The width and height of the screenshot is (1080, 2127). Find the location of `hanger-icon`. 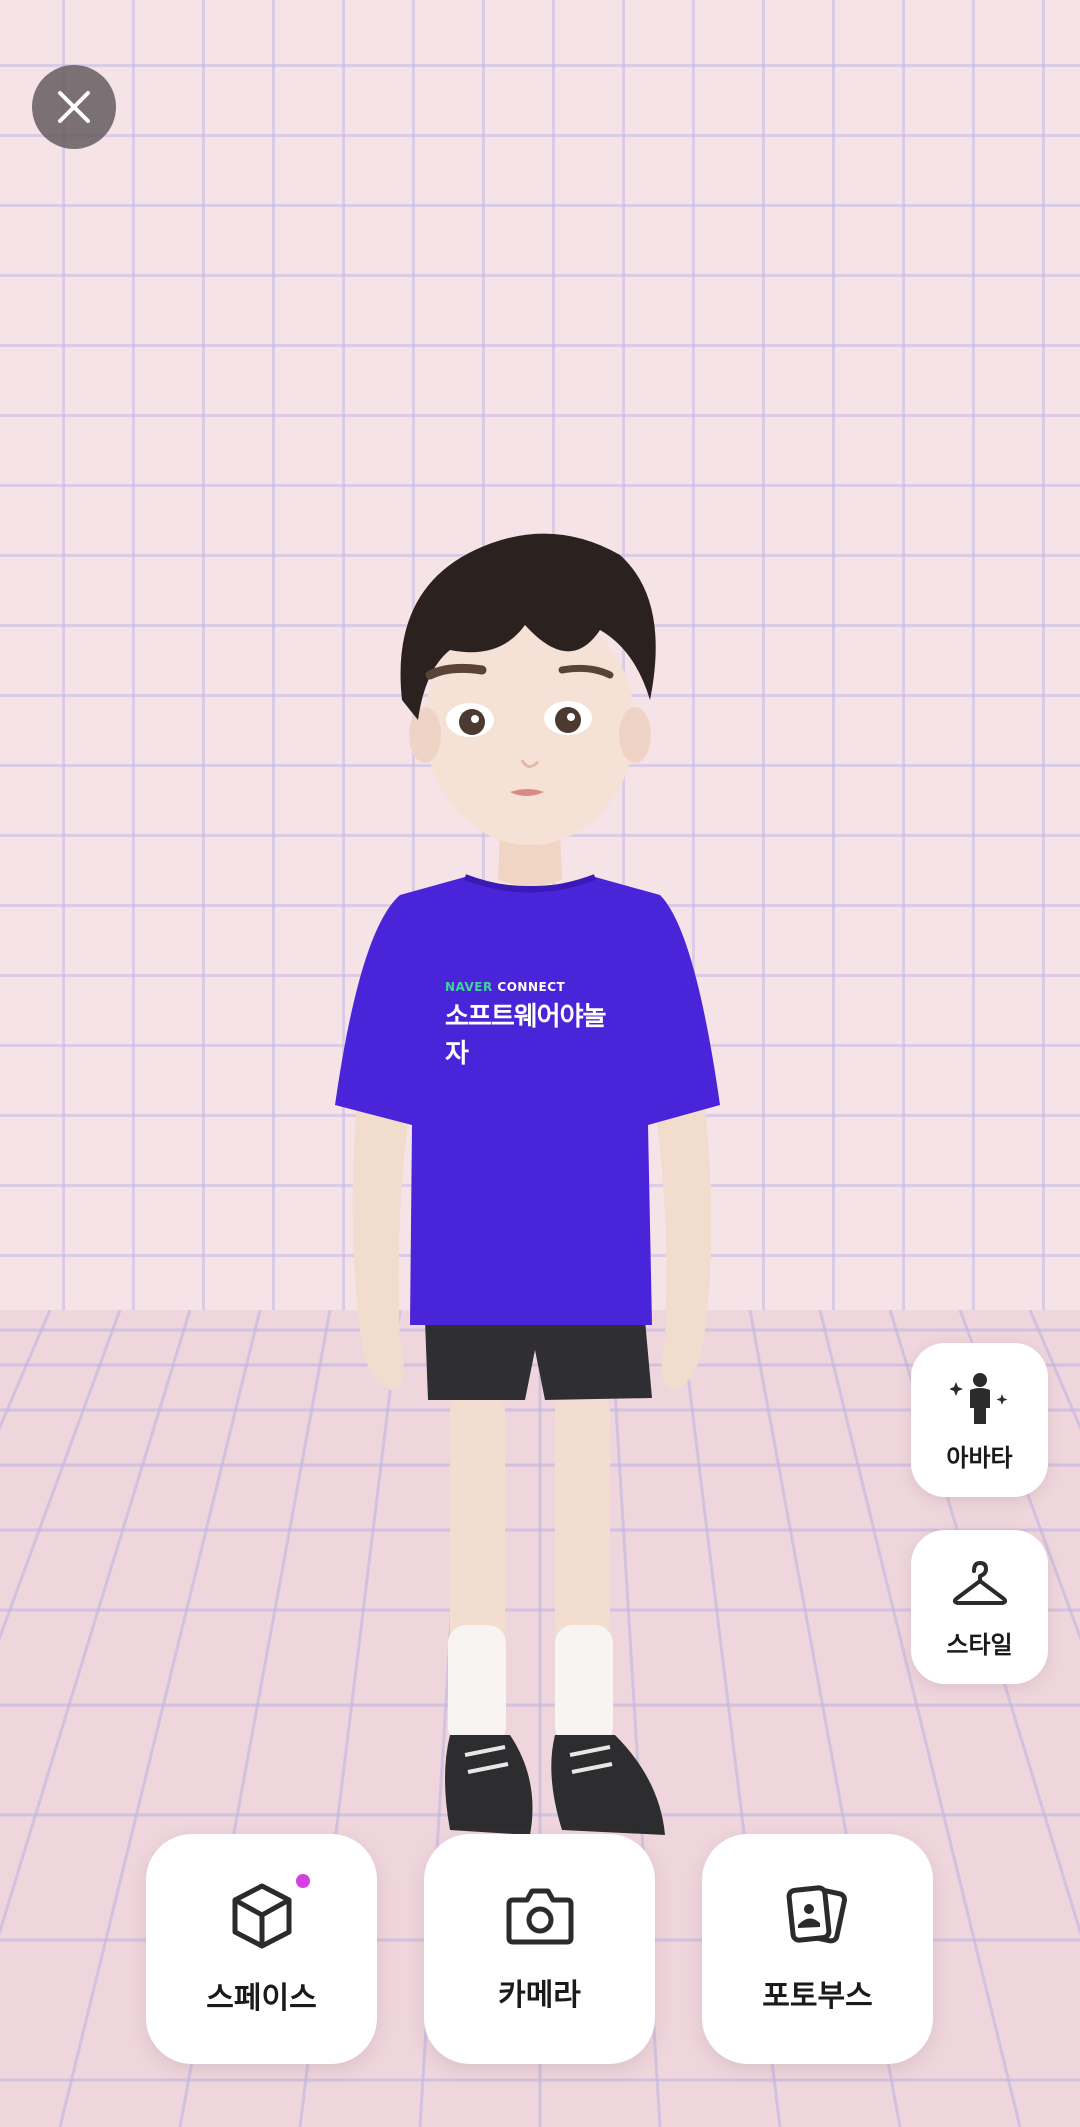

hanger-icon is located at coordinates (979, 1582).